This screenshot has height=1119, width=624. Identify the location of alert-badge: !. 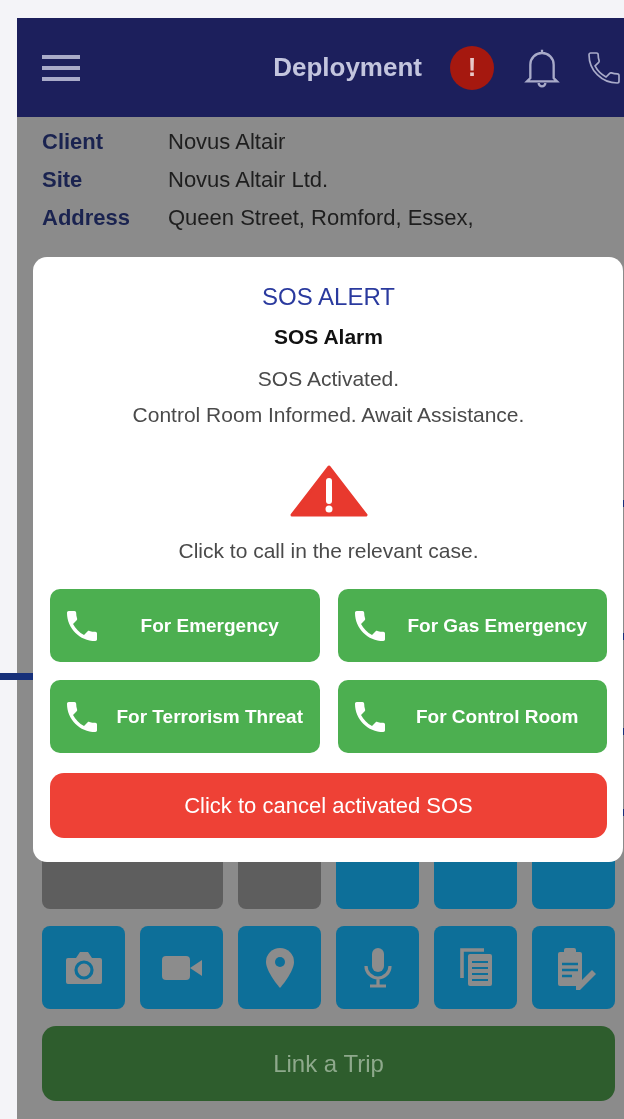
(472, 67).